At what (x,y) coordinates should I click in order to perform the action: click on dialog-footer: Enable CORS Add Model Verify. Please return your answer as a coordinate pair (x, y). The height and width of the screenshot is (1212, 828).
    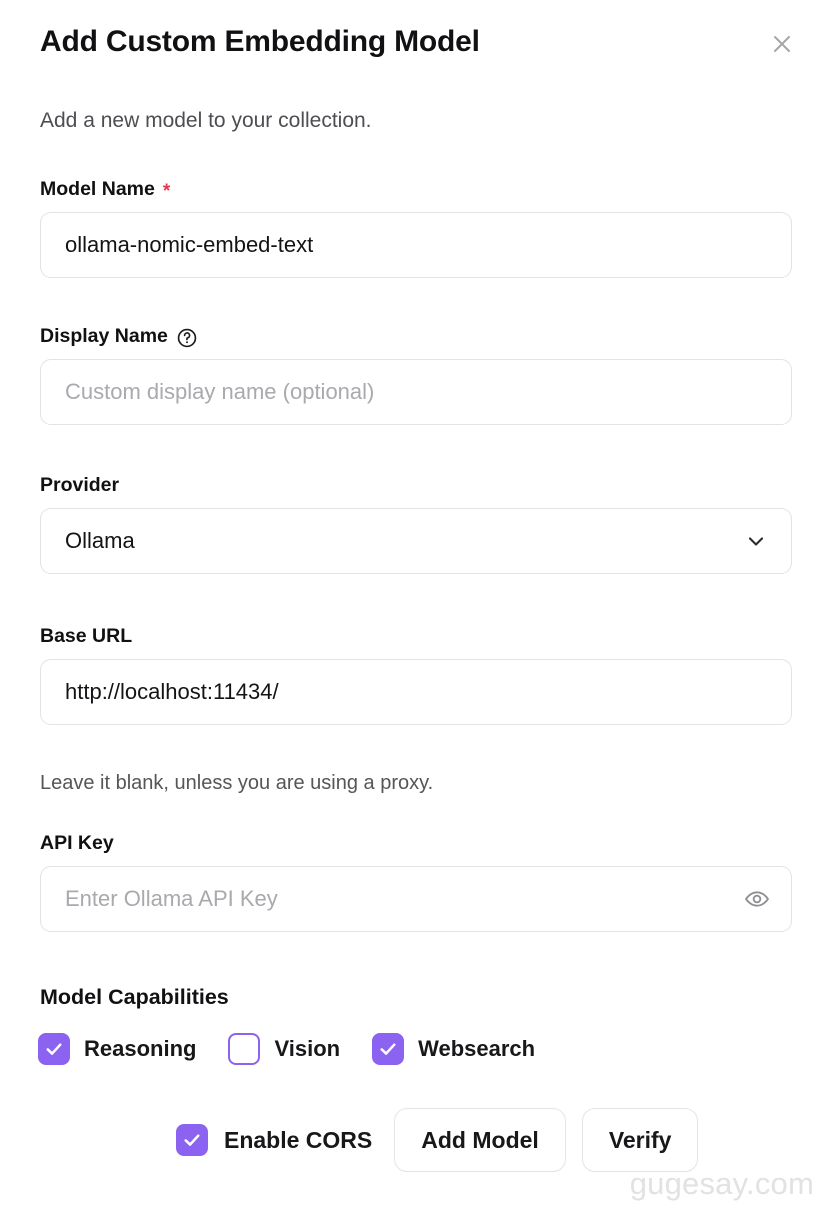
    Looking at the image, I should click on (437, 1140).